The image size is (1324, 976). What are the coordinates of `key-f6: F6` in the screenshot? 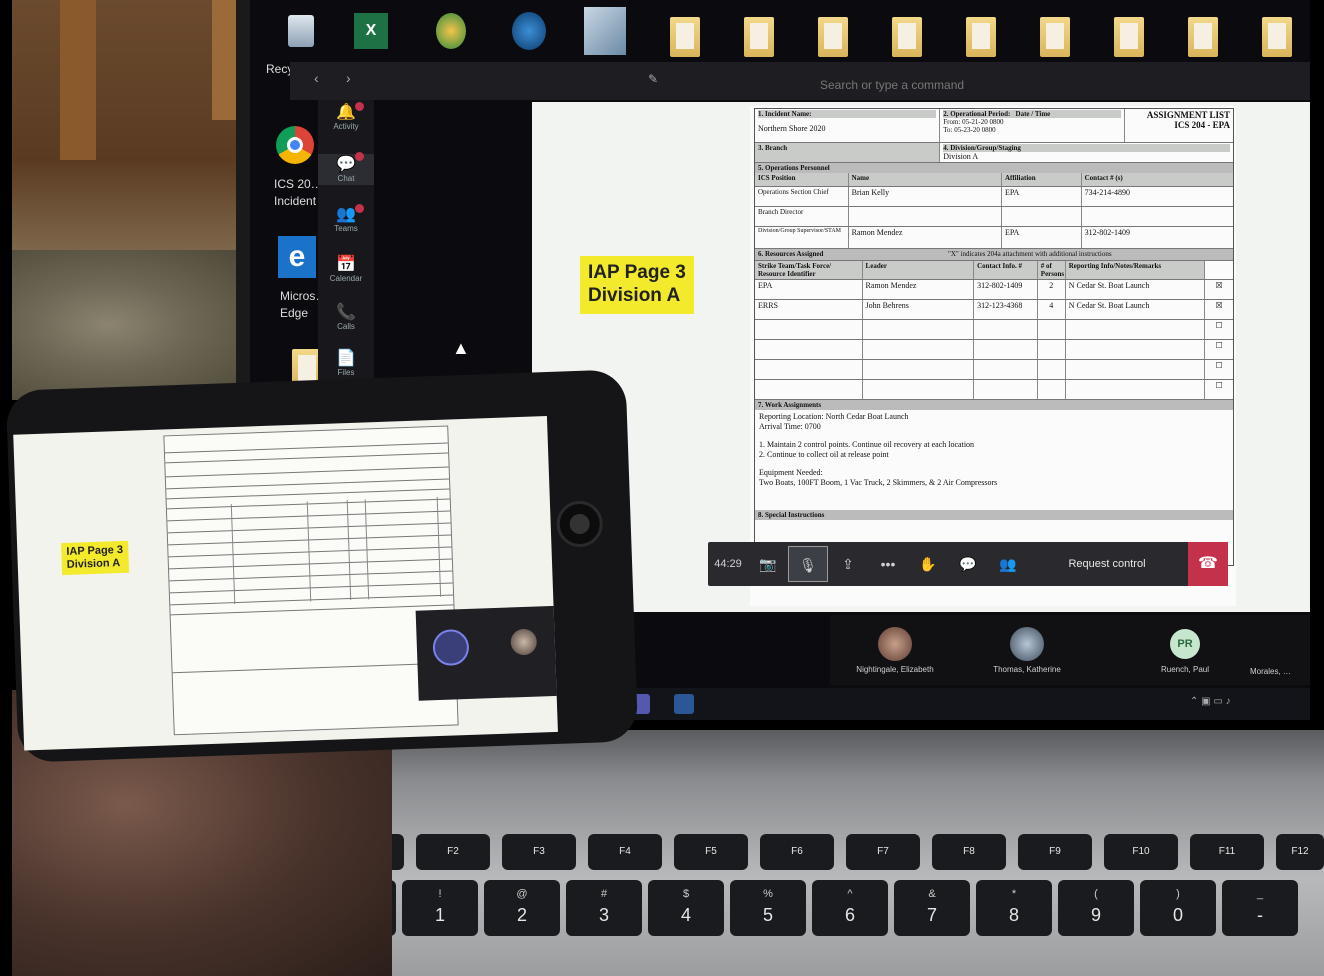 It's located at (797, 852).